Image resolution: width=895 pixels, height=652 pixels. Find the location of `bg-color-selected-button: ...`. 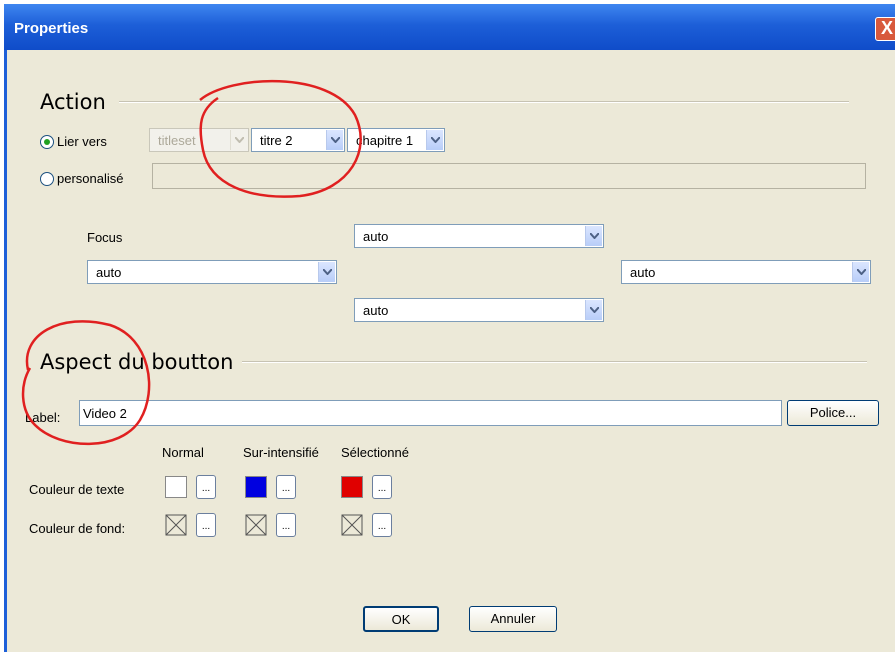

bg-color-selected-button: ... is located at coordinates (382, 525).